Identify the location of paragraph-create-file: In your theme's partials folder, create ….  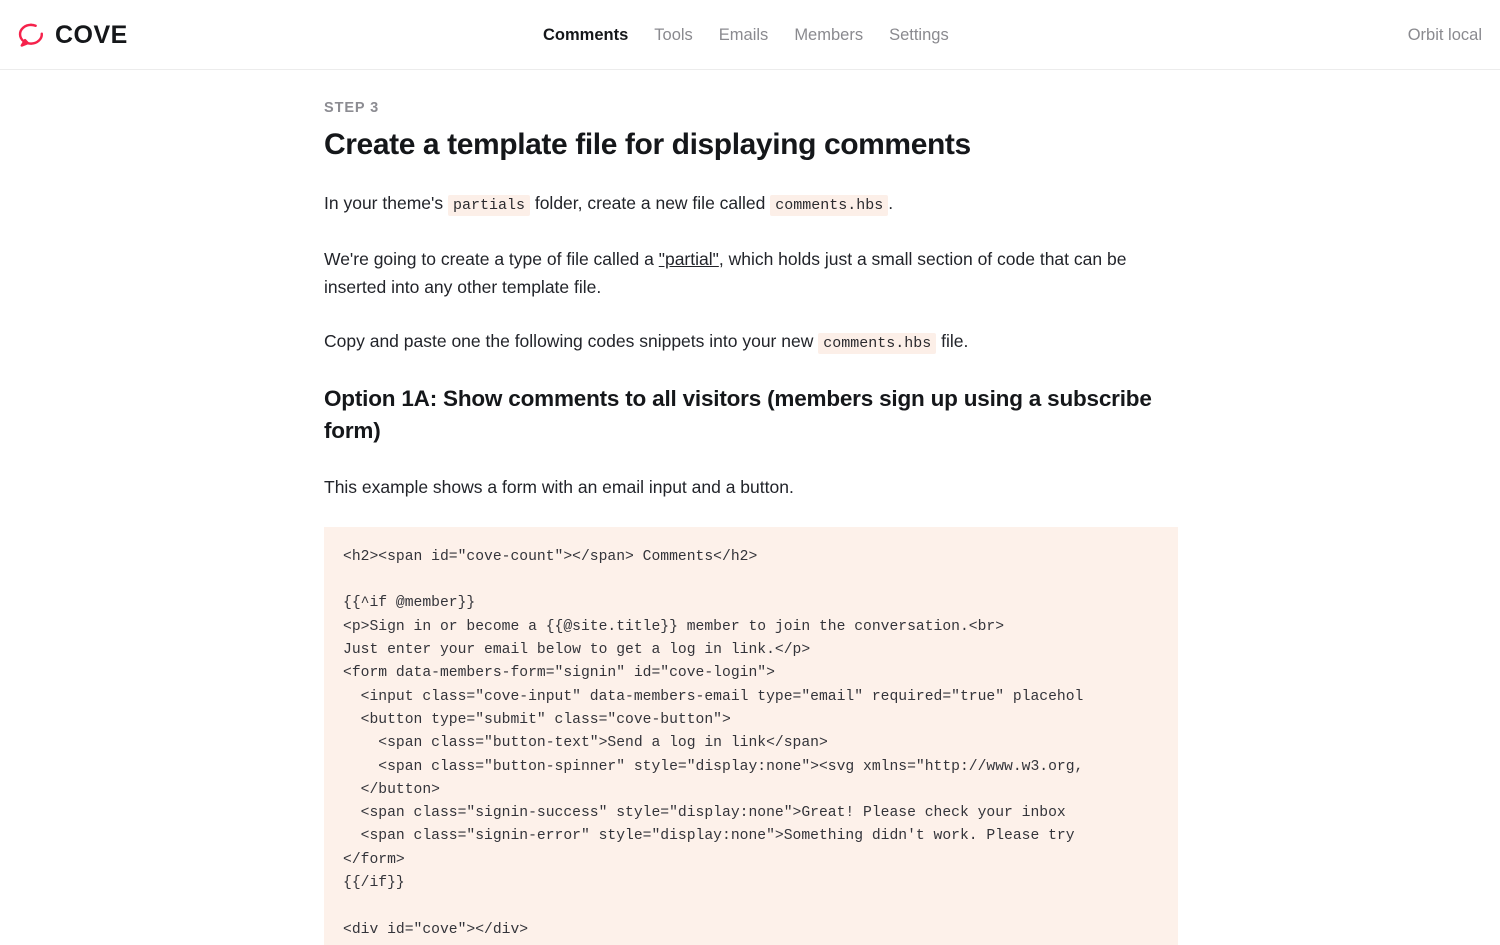
(754, 203).